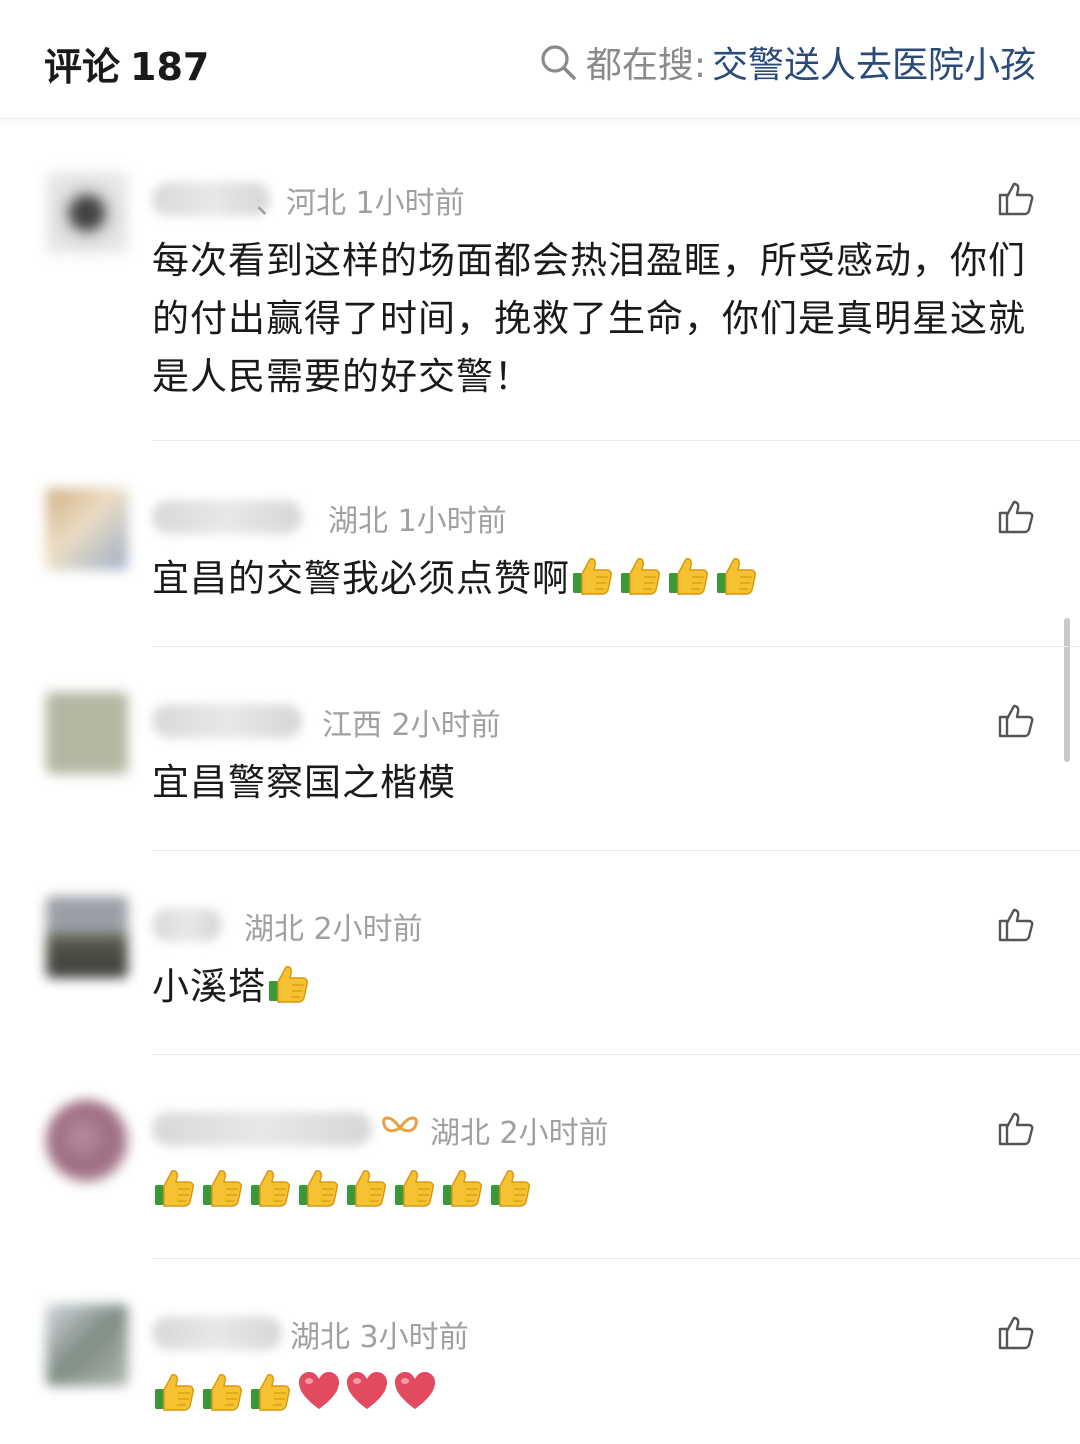  What do you see at coordinates (209, 986) in the screenshot?
I see `comment-text: 小溪塔` at bounding box center [209, 986].